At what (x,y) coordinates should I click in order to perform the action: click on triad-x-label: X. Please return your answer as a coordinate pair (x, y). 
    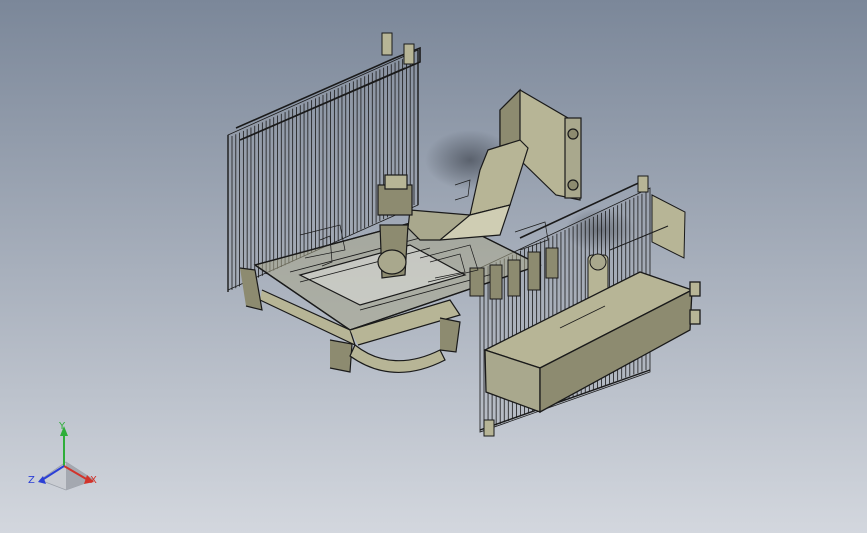
    Looking at the image, I should click on (93, 480).